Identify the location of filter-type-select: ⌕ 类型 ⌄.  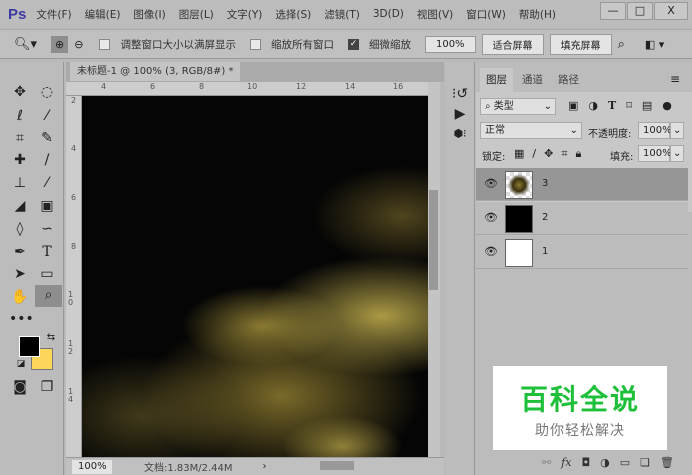
(518, 106).